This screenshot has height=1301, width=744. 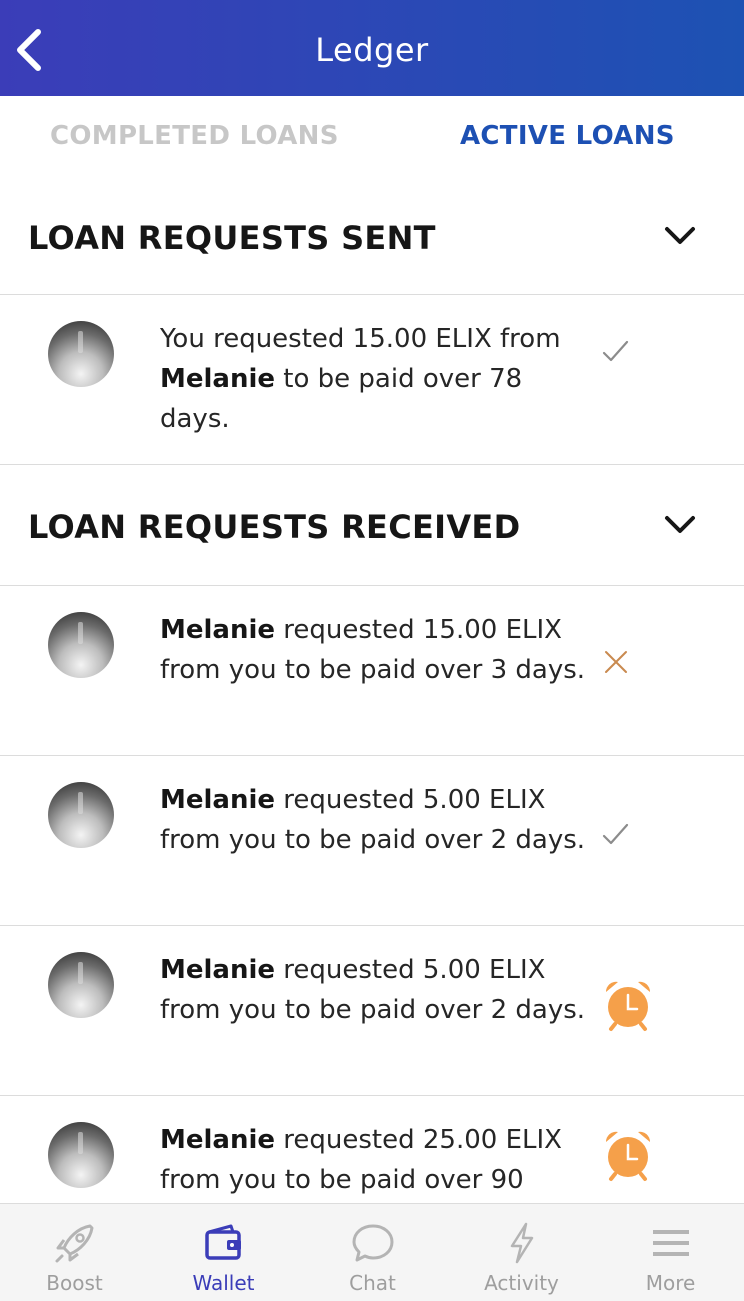 What do you see at coordinates (274, 527) in the screenshot?
I see `section-title: LOAN REQUESTS RECEIVED` at bounding box center [274, 527].